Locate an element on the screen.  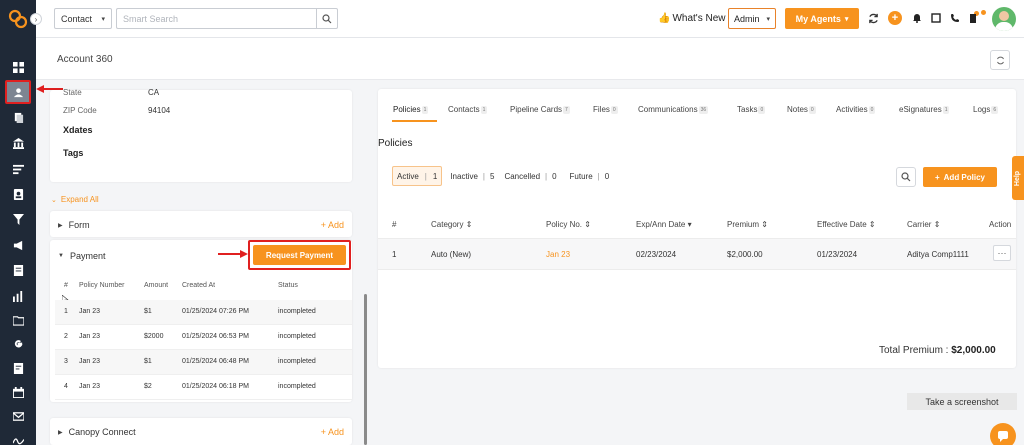
policy-row-exp-date: 02/23/2024 is located at coordinates (656, 254).